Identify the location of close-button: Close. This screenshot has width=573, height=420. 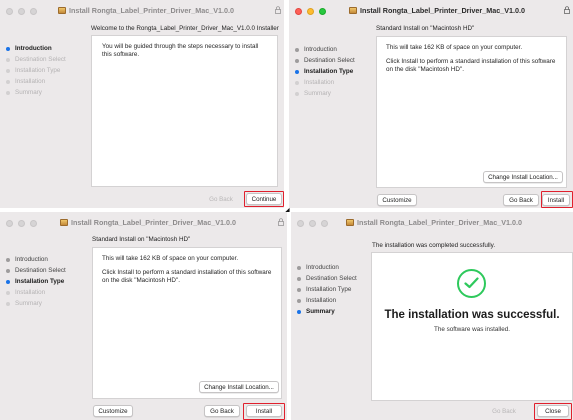
(553, 411).